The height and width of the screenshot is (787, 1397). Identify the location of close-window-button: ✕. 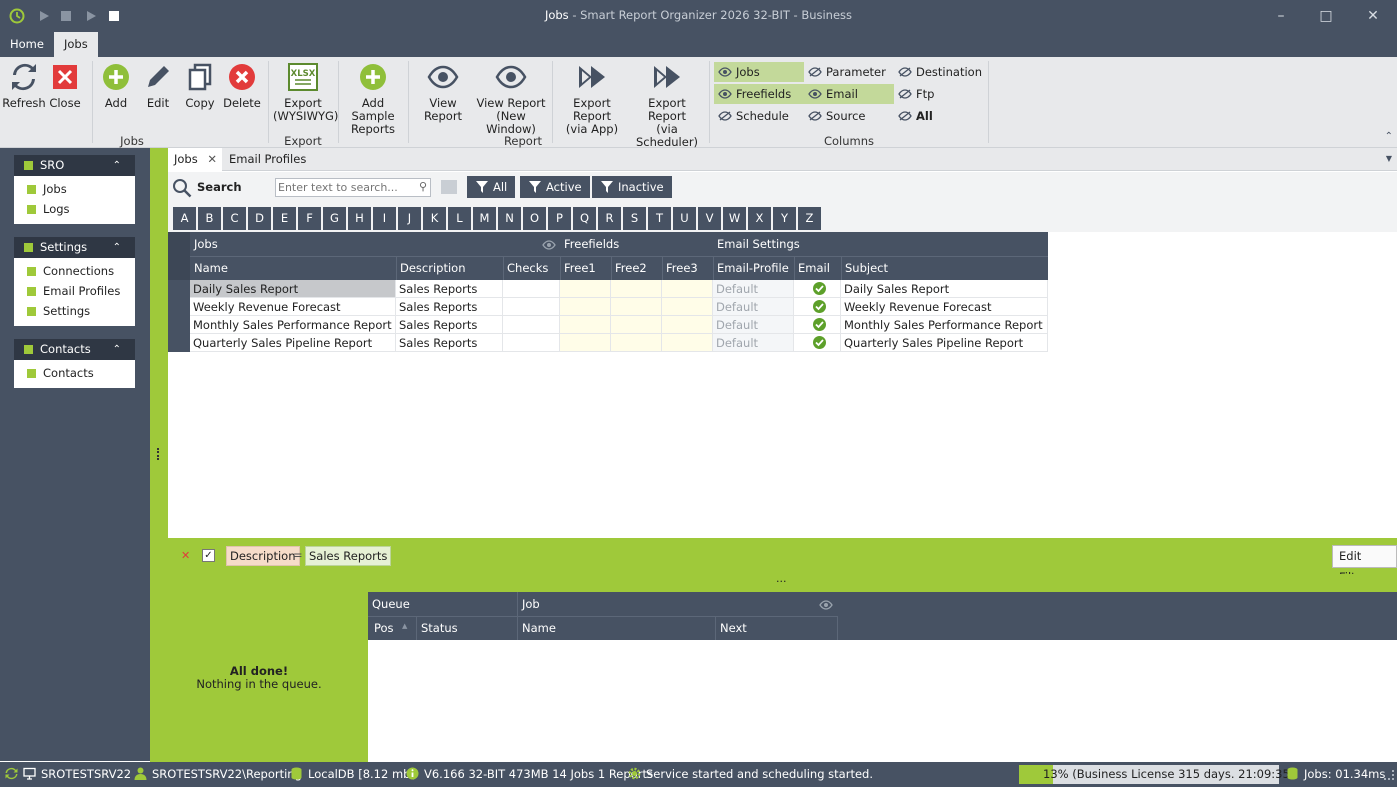
(1373, 16).